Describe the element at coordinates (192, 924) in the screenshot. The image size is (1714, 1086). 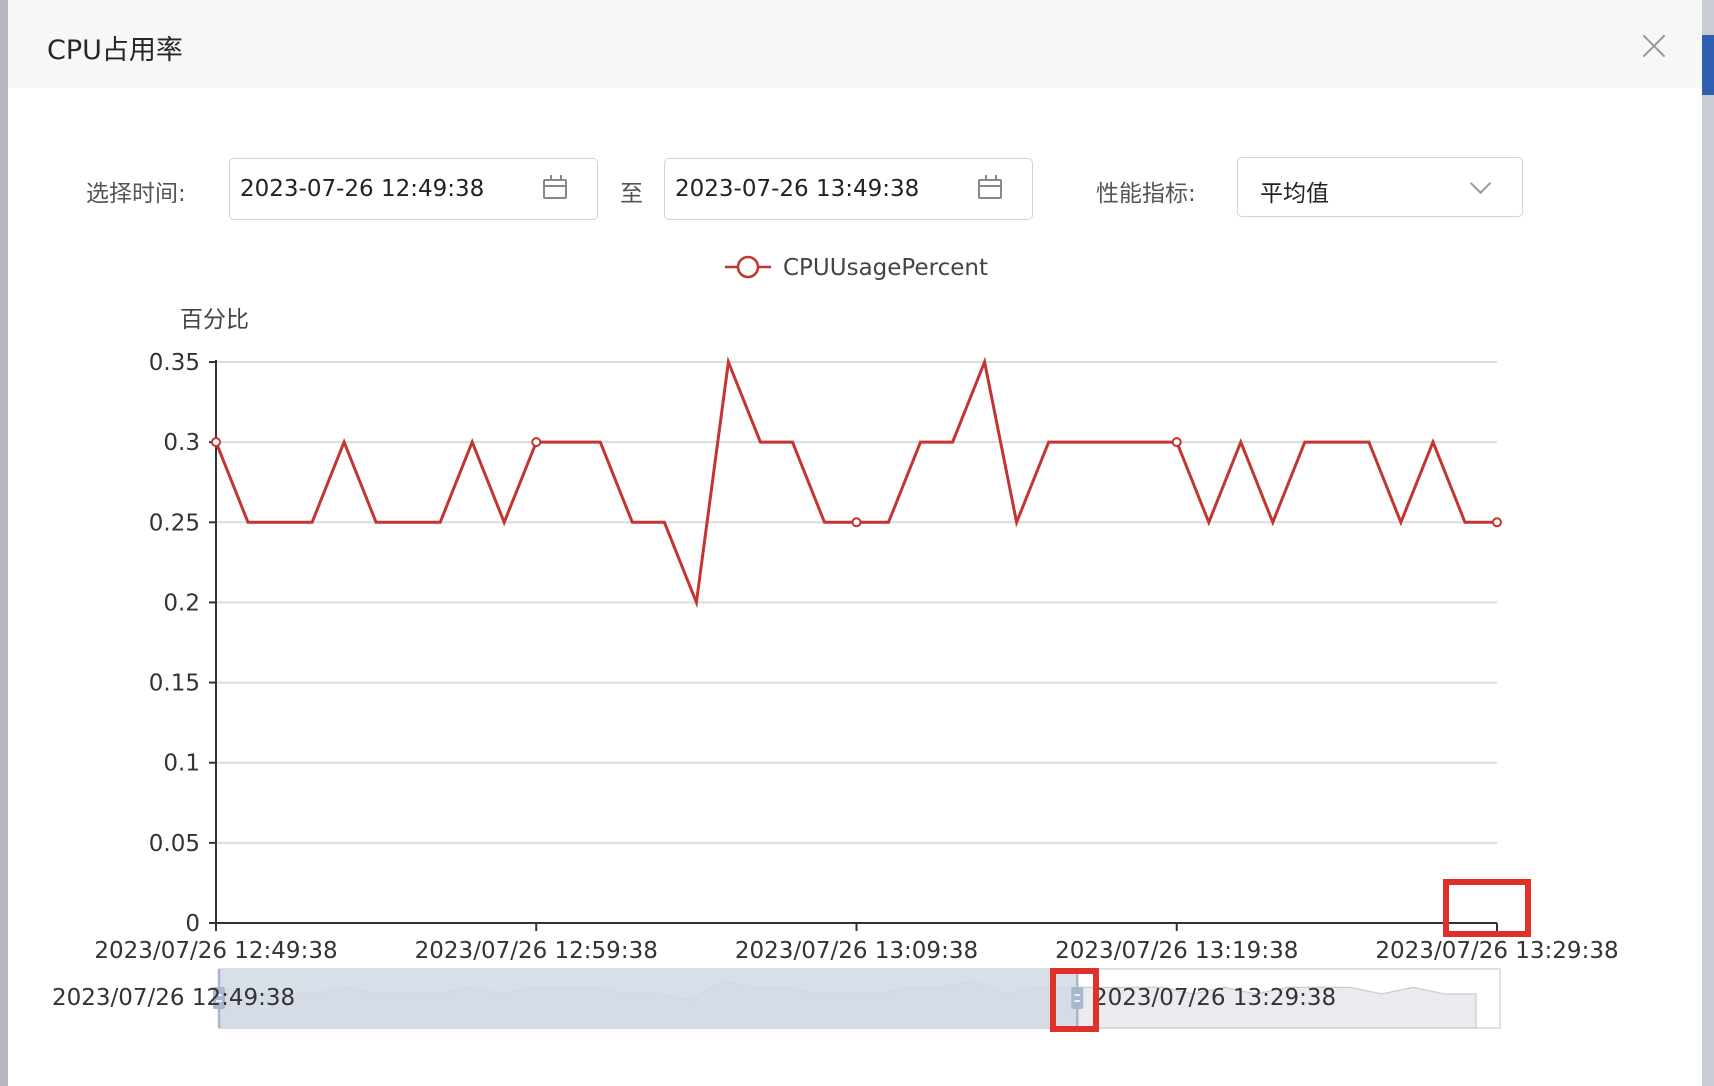
I see `y-tick-label: 0` at that location.